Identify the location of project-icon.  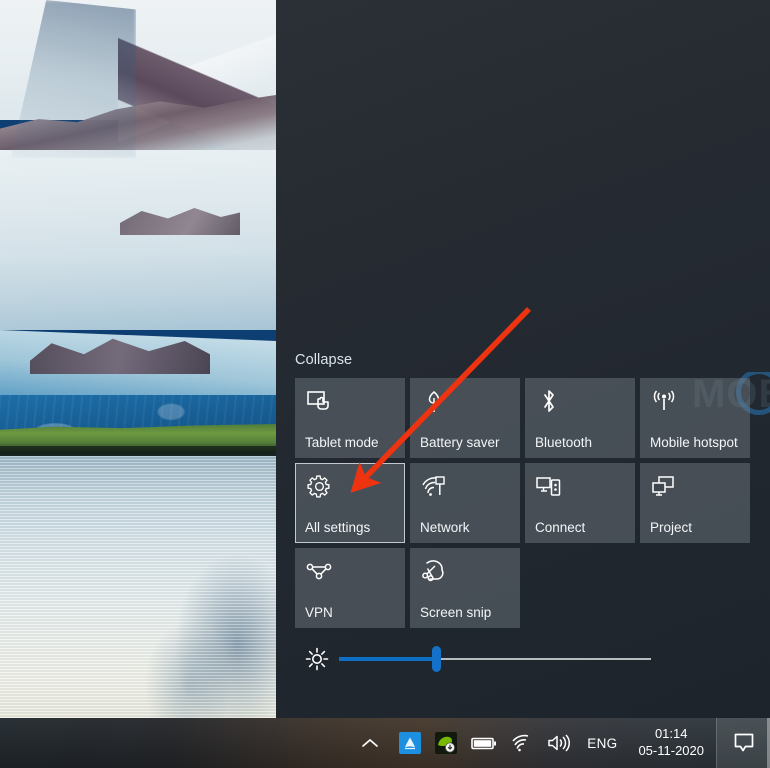
(664, 486).